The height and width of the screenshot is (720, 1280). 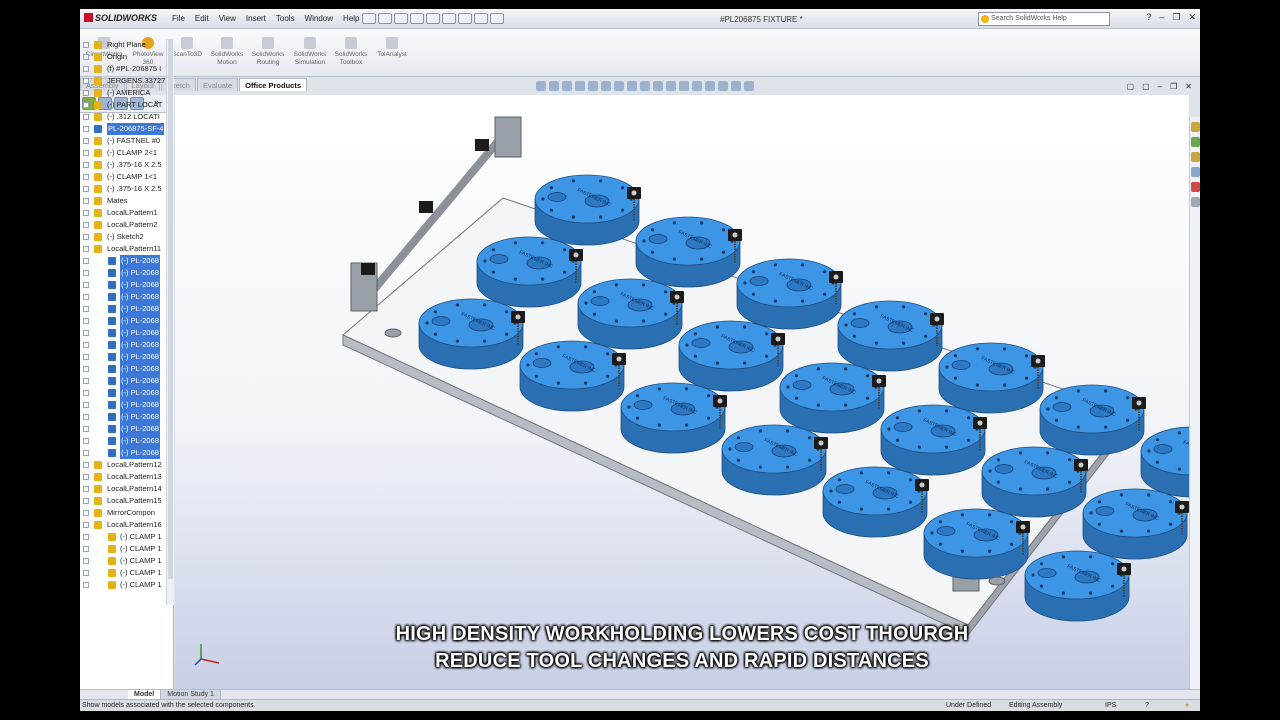 What do you see at coordinates (554, 86) in the screenshot?
I see `zoom-to-area-icon` at bounding box center [554, 86].